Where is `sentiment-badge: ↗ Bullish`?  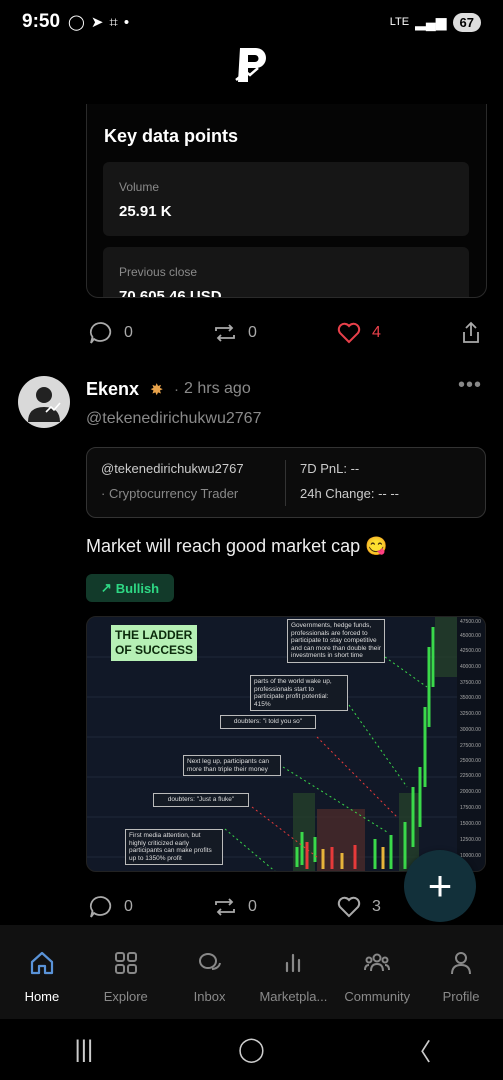
sentiment-badge: ↗ Bullish is located at coordinates (130, 588).